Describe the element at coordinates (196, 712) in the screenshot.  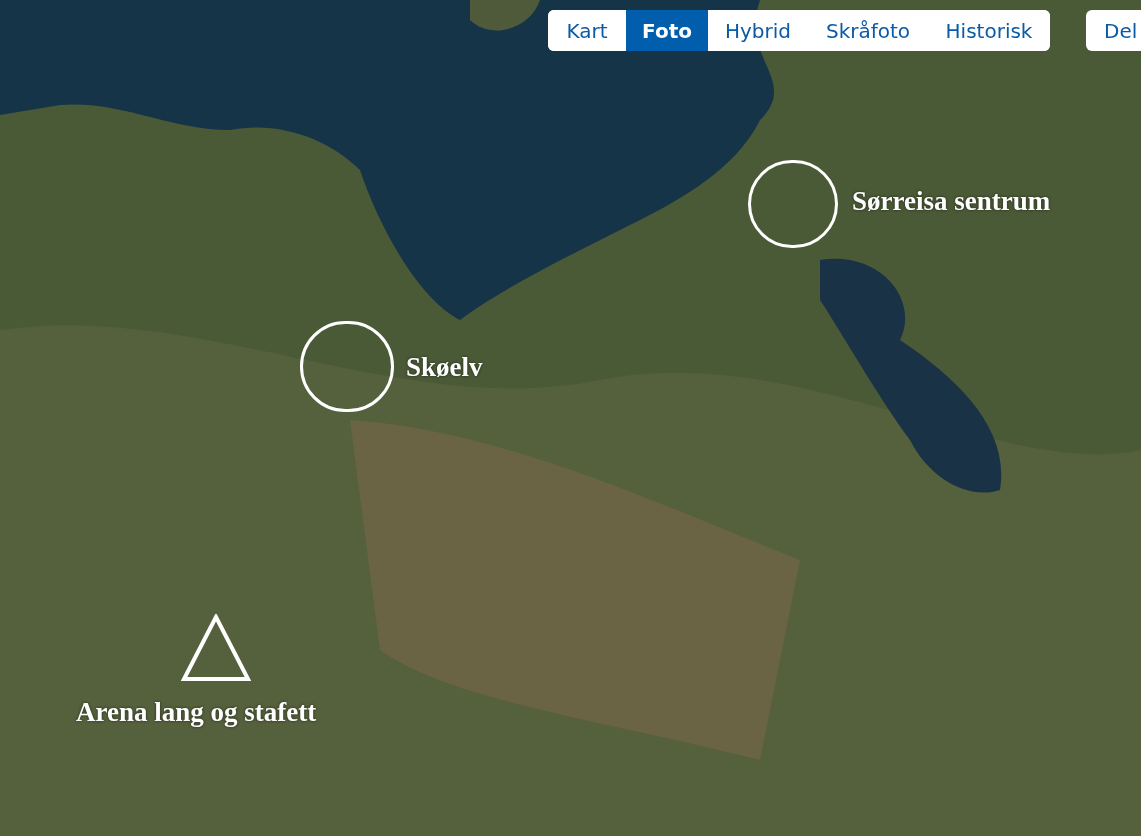
I see `place-label: Arena lang og stafett` at that location.